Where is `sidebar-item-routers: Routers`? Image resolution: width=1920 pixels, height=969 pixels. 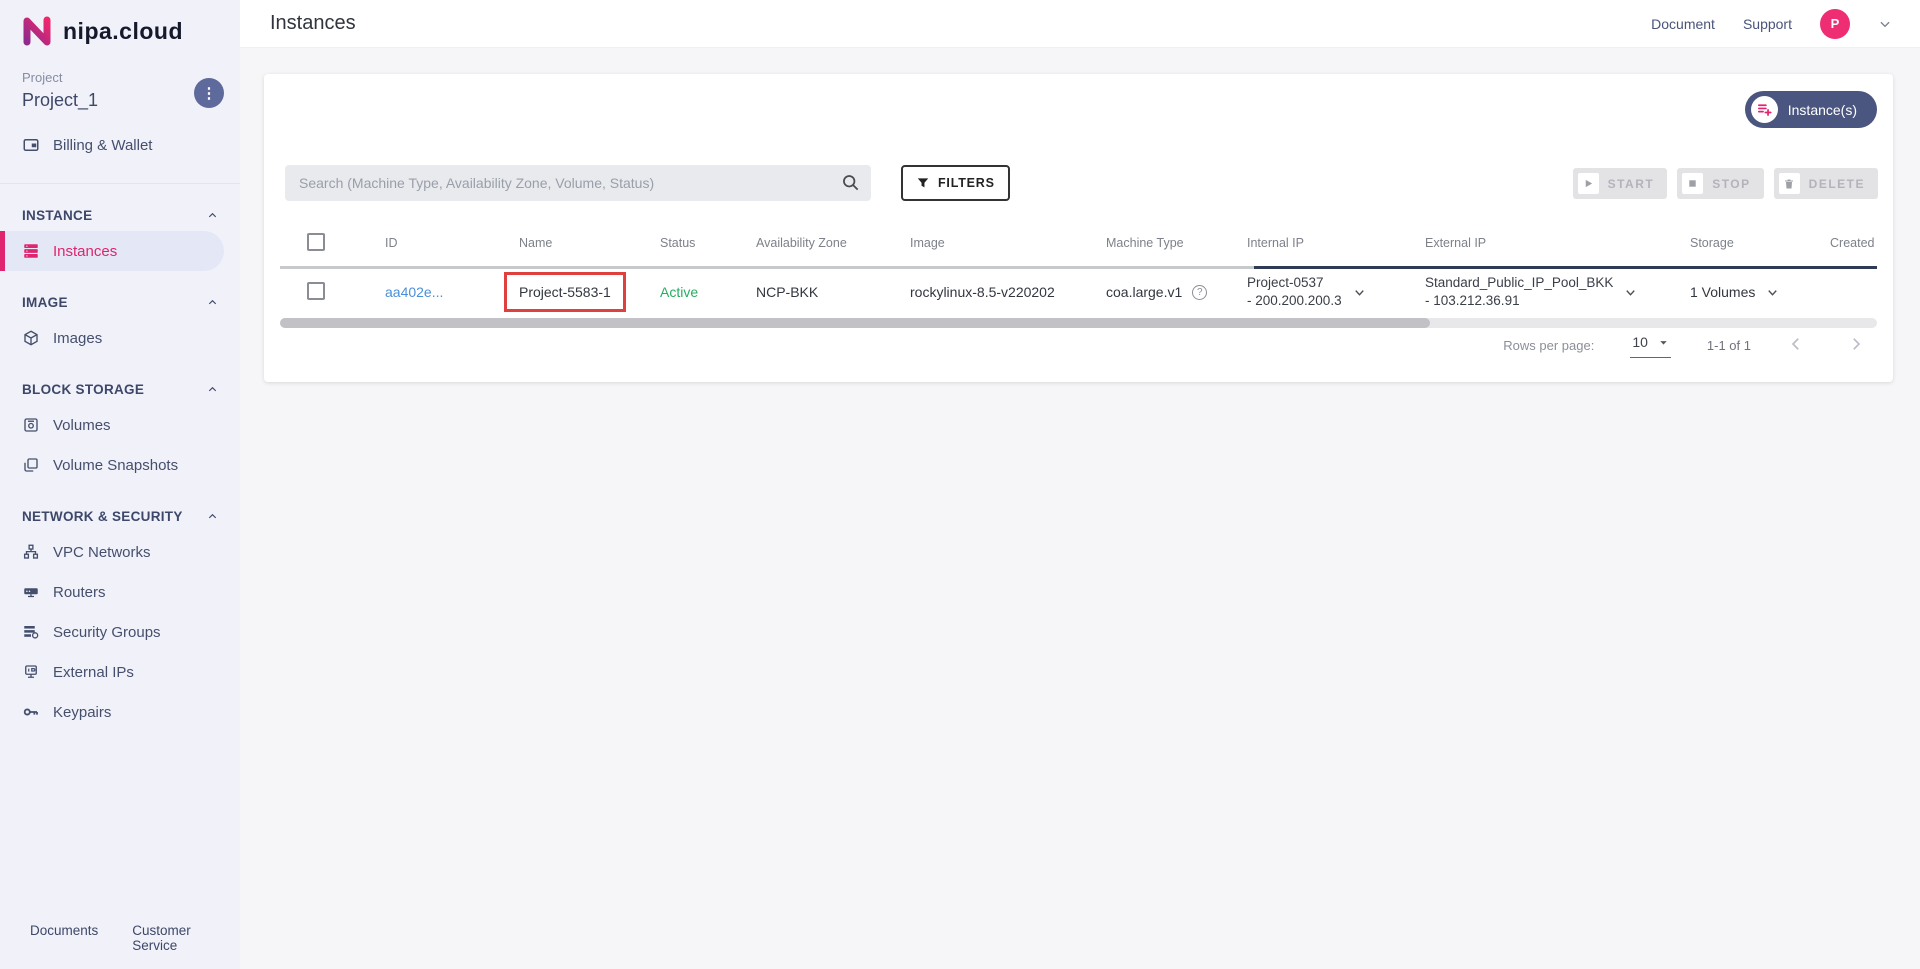 sidebar-item-routers: Routers is located at coordinates (120, 592).